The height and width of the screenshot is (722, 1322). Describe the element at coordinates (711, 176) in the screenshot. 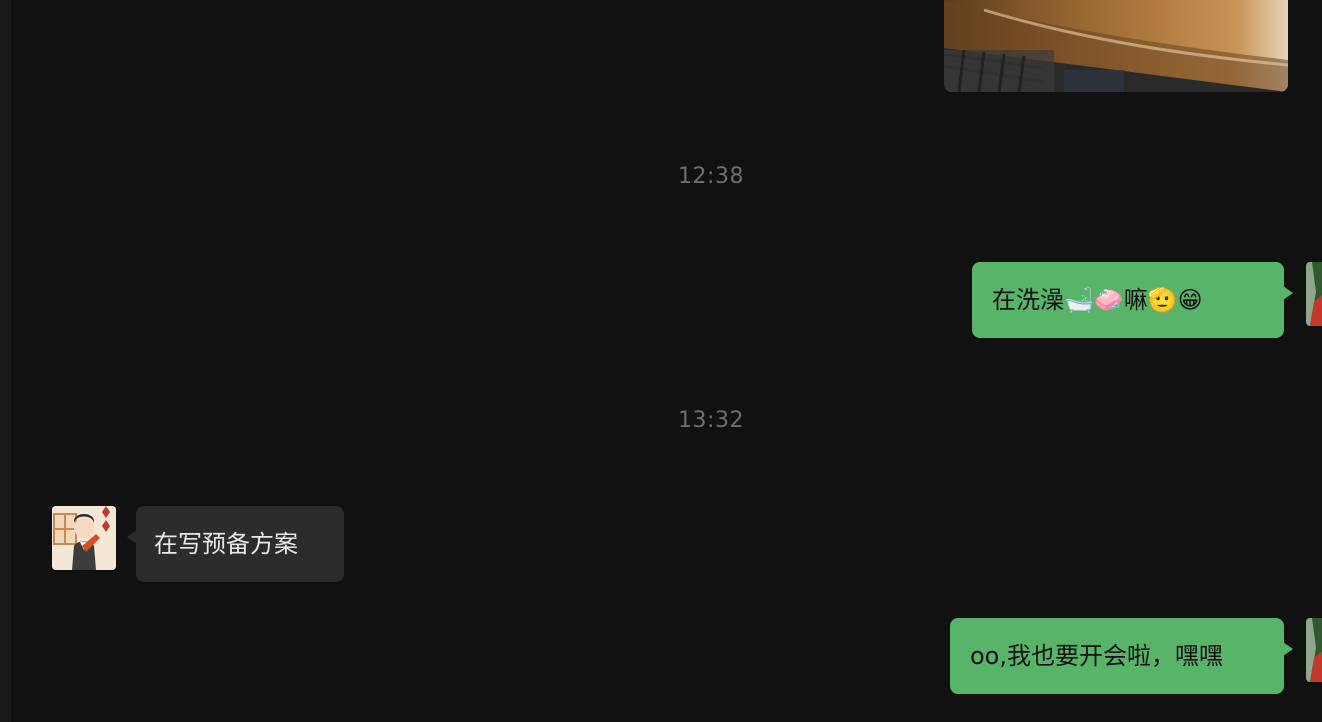

I see `timestamp: 12:38` at that location.